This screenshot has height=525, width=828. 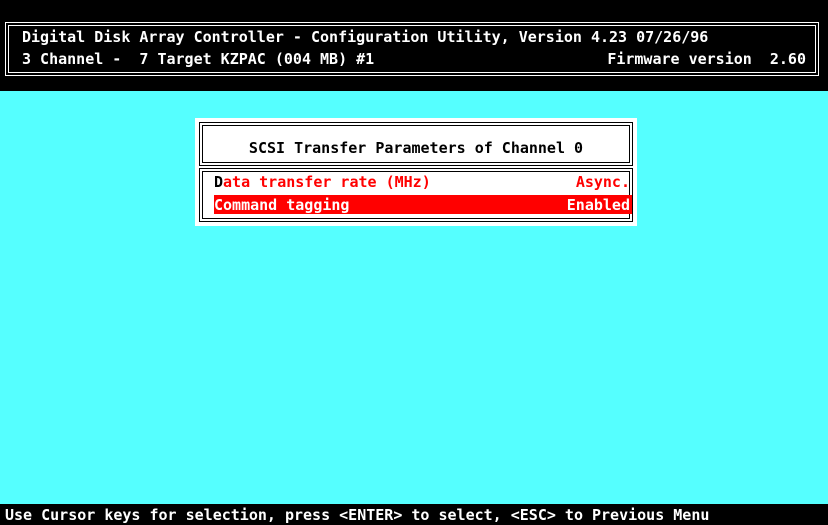 I want to click on menu-item-data-transfer-rate: Data transfer rate (MHz) Async., so click(x=423, y=181).